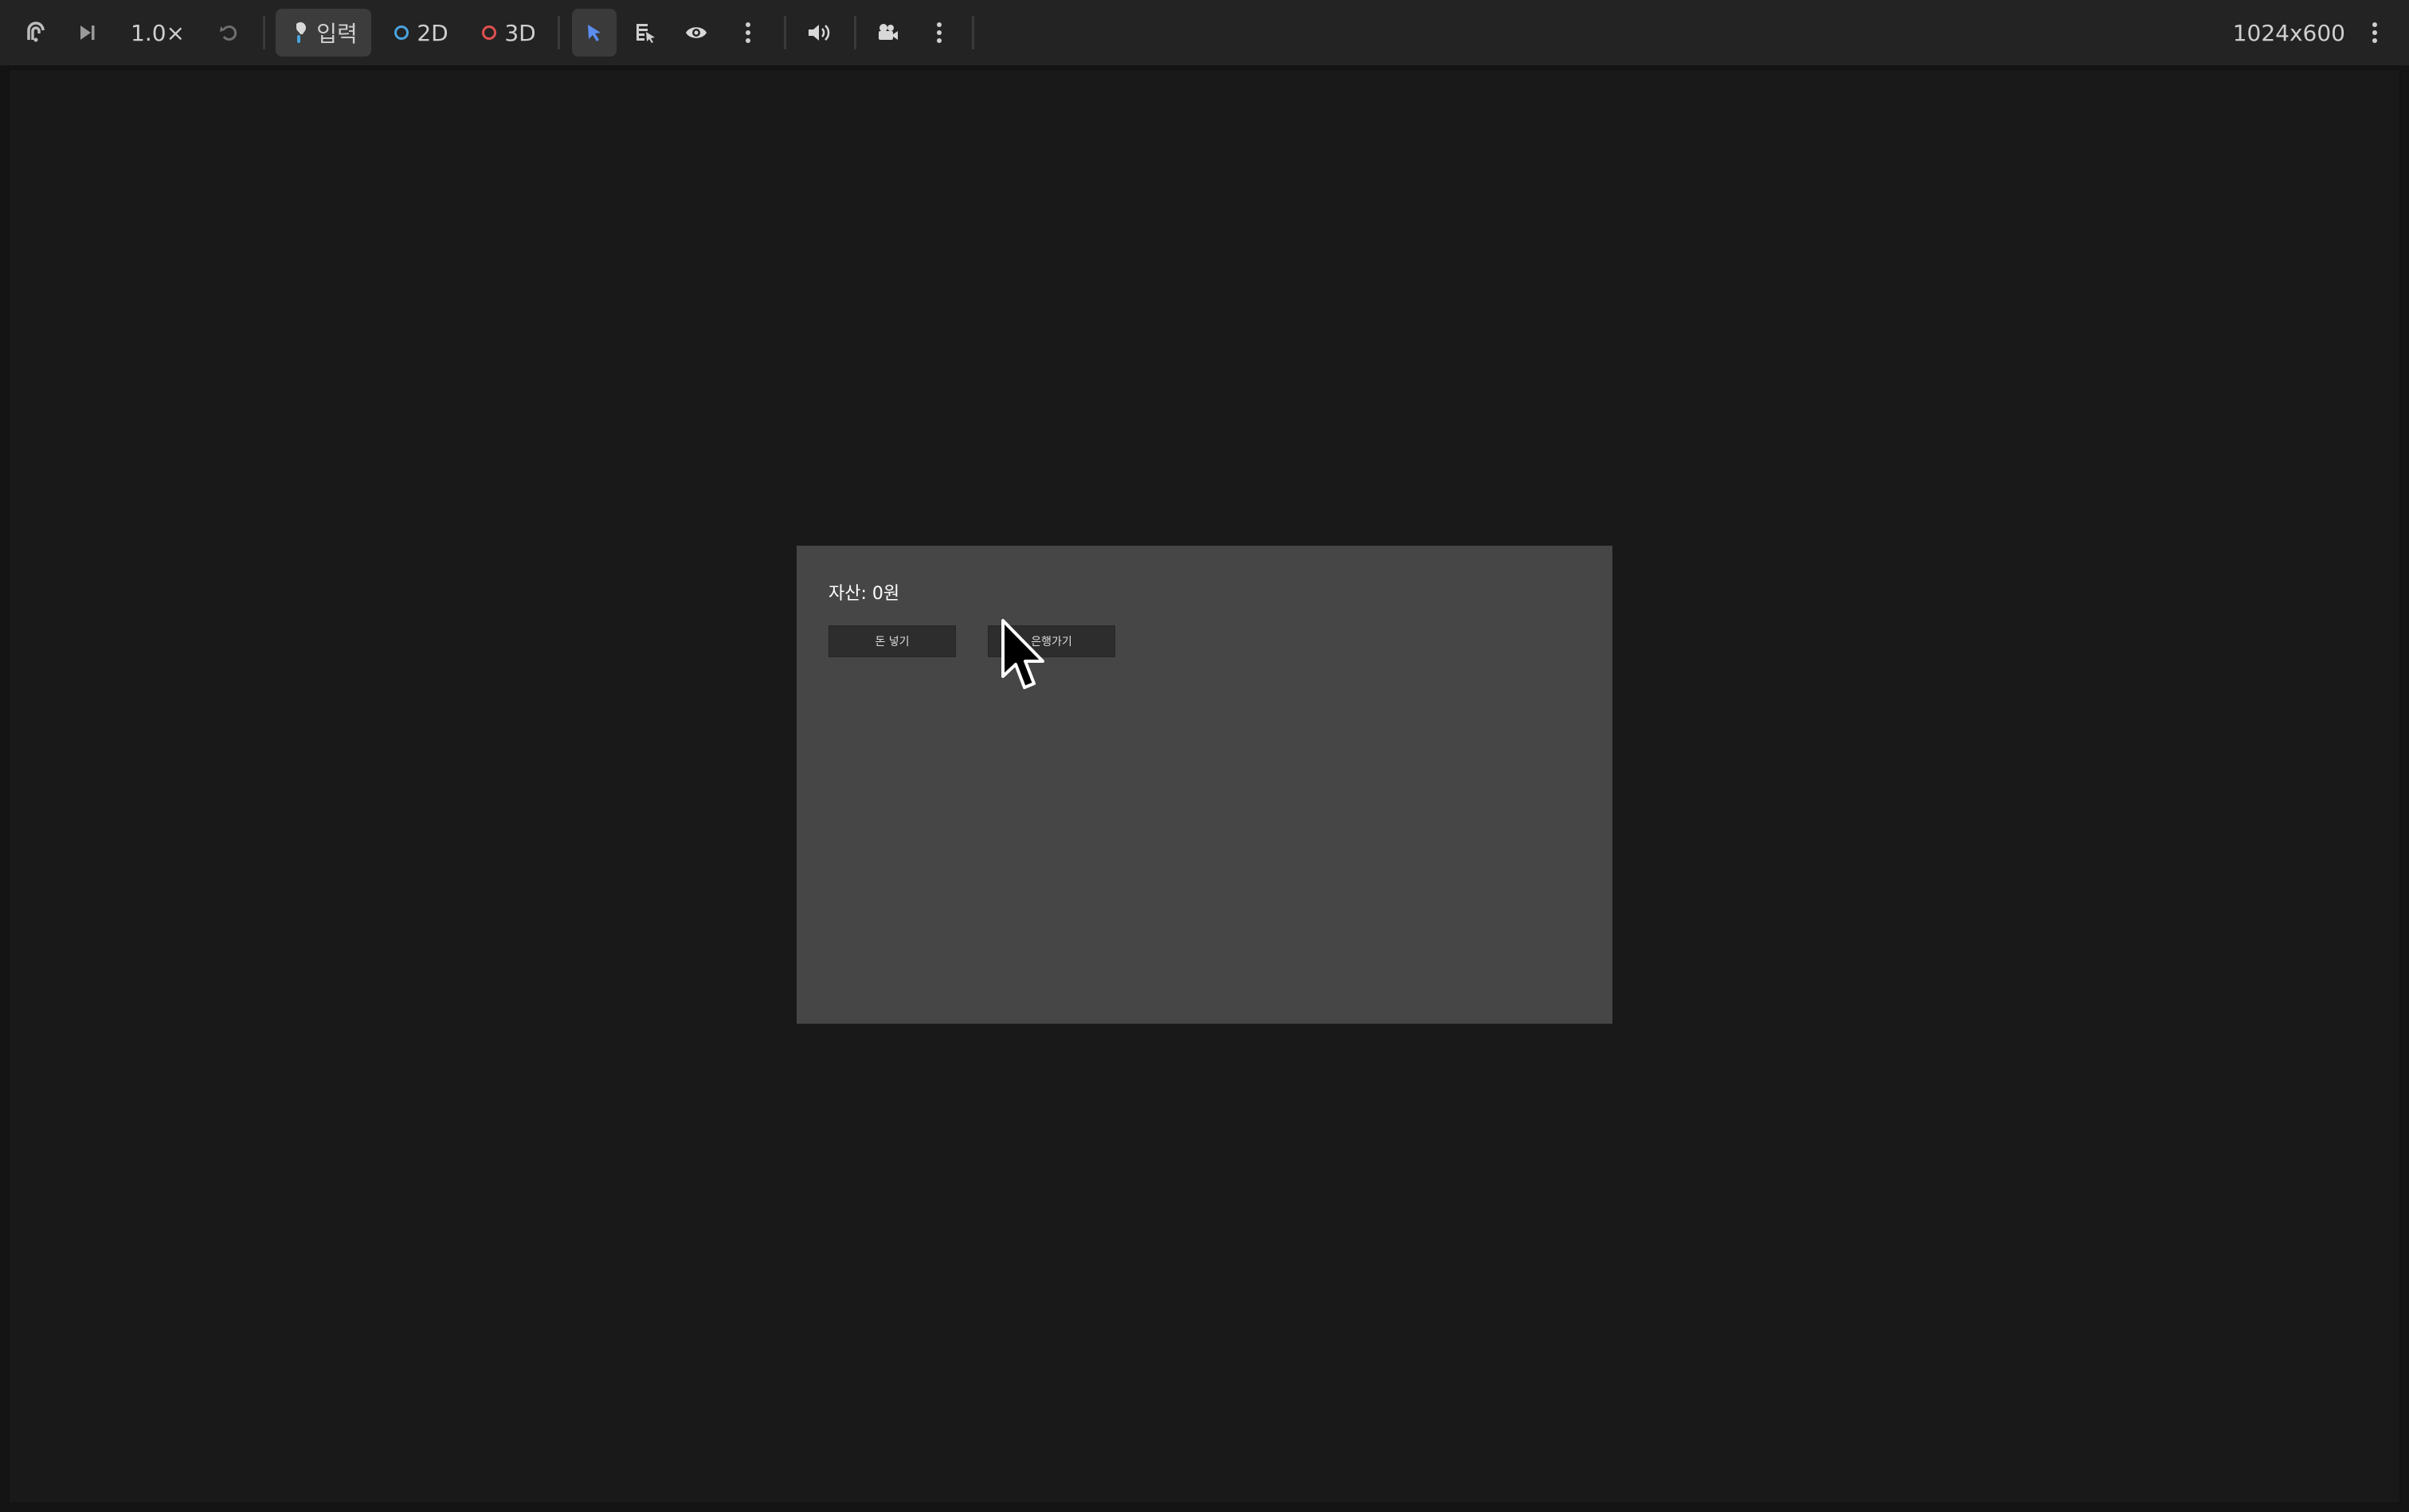  I want to click on mode-2d-label: 2D, so click(433, 32).